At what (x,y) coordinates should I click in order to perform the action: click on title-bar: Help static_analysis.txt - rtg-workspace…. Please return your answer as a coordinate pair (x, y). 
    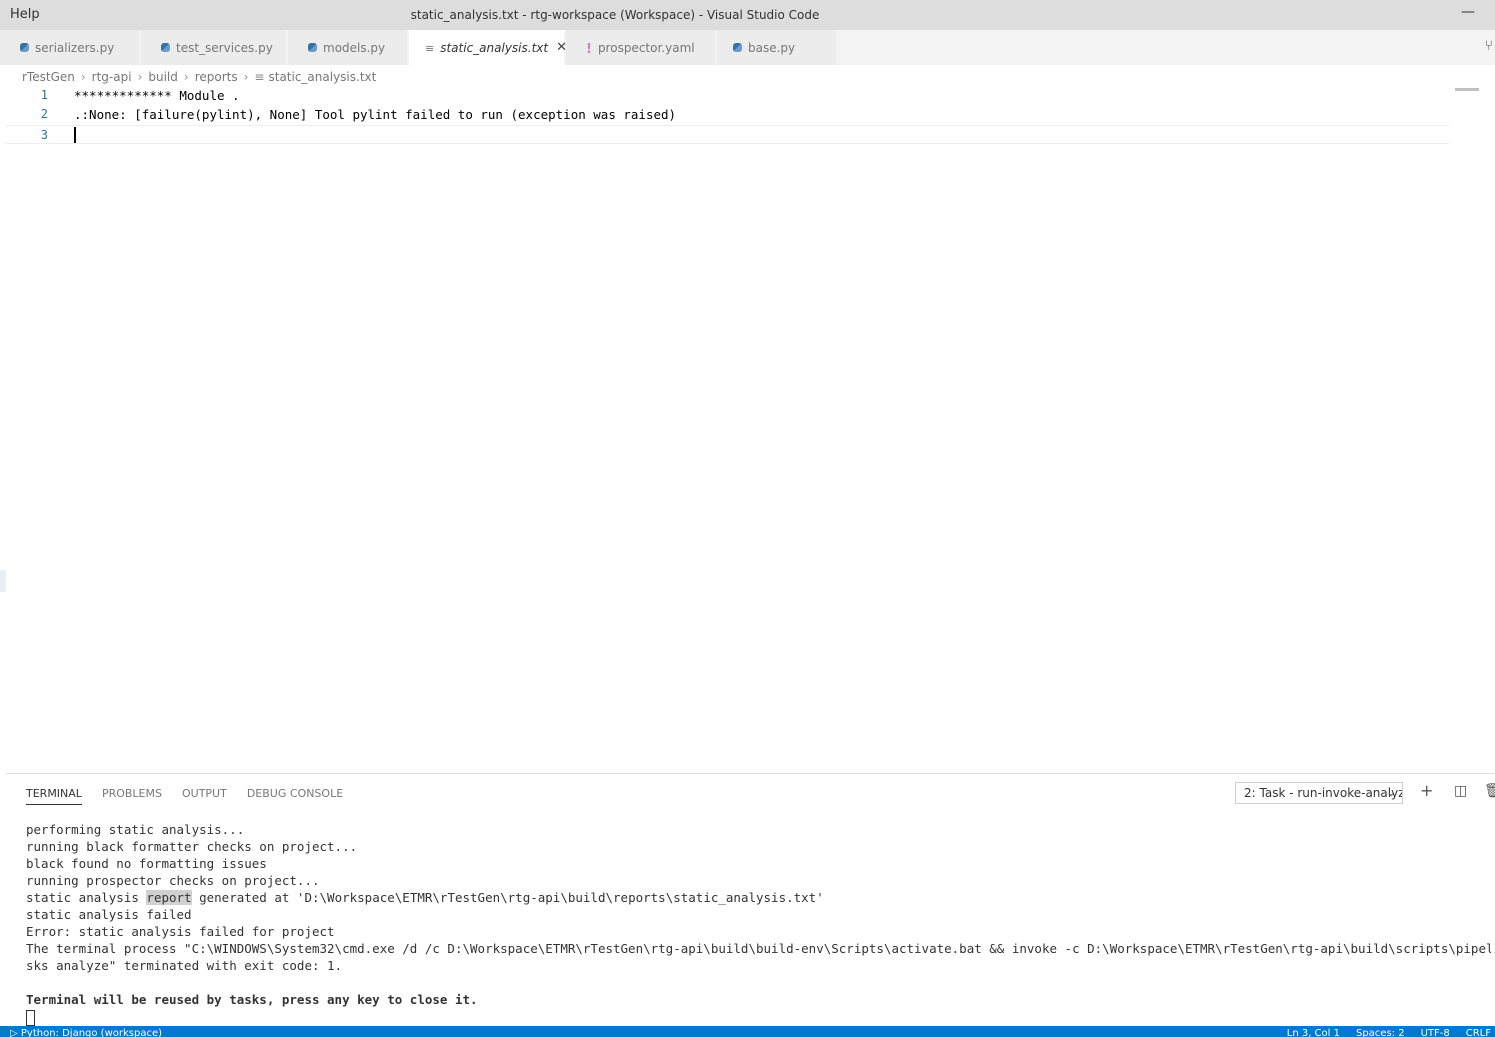
    Looking at the image, I should click on (747, 15).